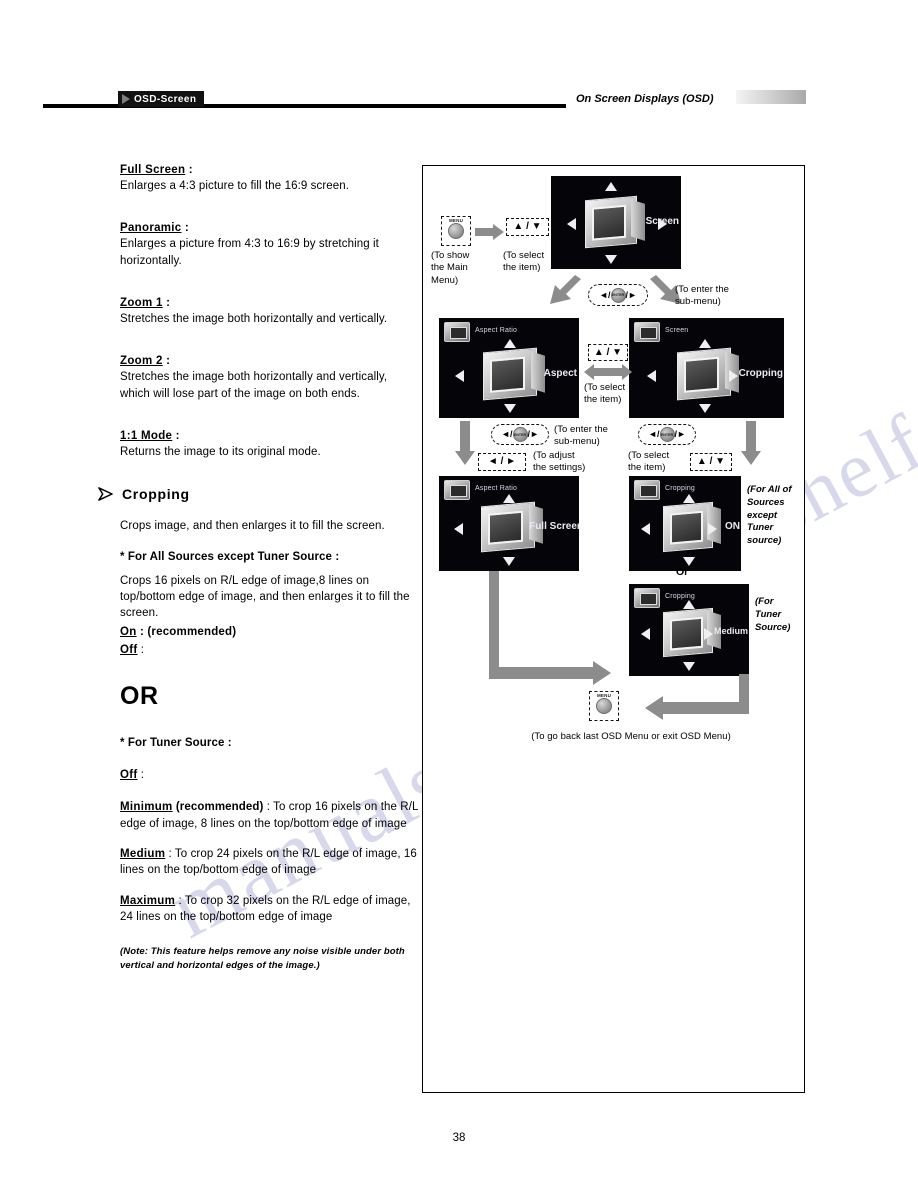  Describe the element at coordinates (733, 376) in the screenshot. I see `nav-right-icon` at that location.